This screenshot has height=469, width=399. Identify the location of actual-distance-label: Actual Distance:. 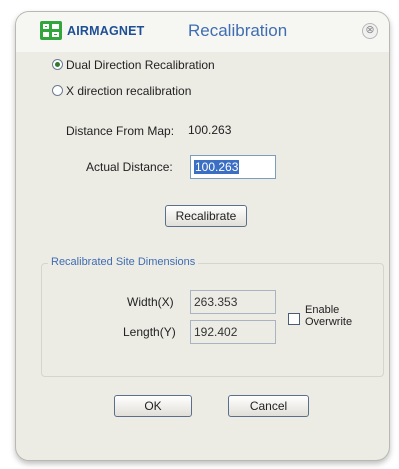
(129, 167).